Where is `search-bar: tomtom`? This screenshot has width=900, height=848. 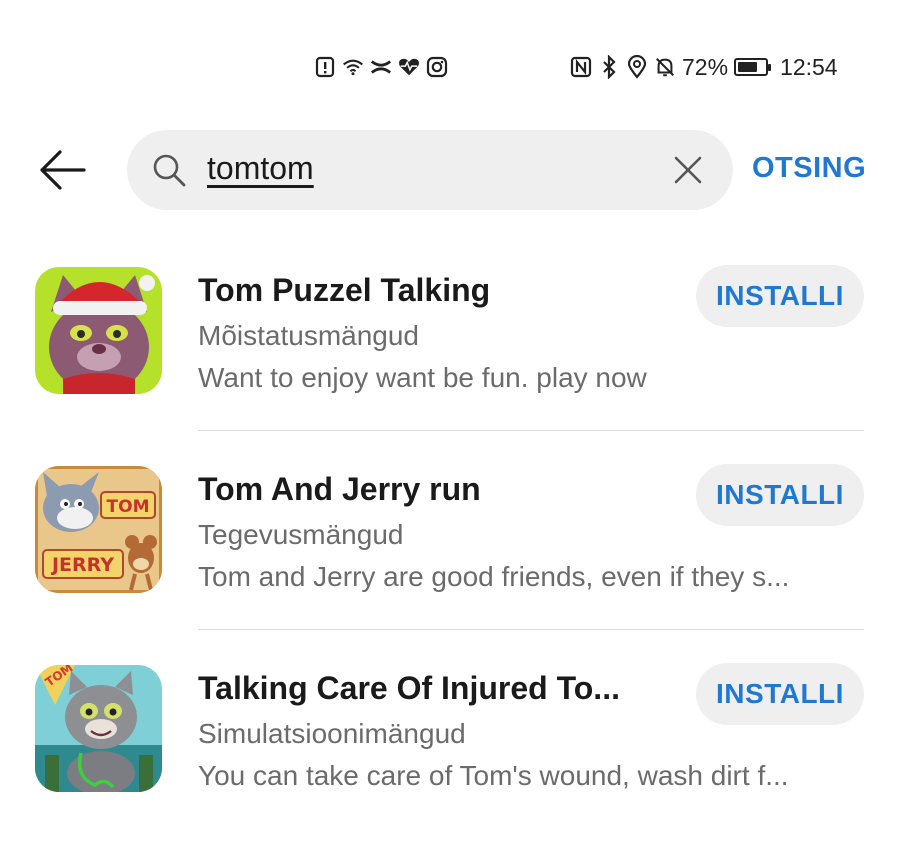 search-bar: tomtom is located at coordinates (430, 170).